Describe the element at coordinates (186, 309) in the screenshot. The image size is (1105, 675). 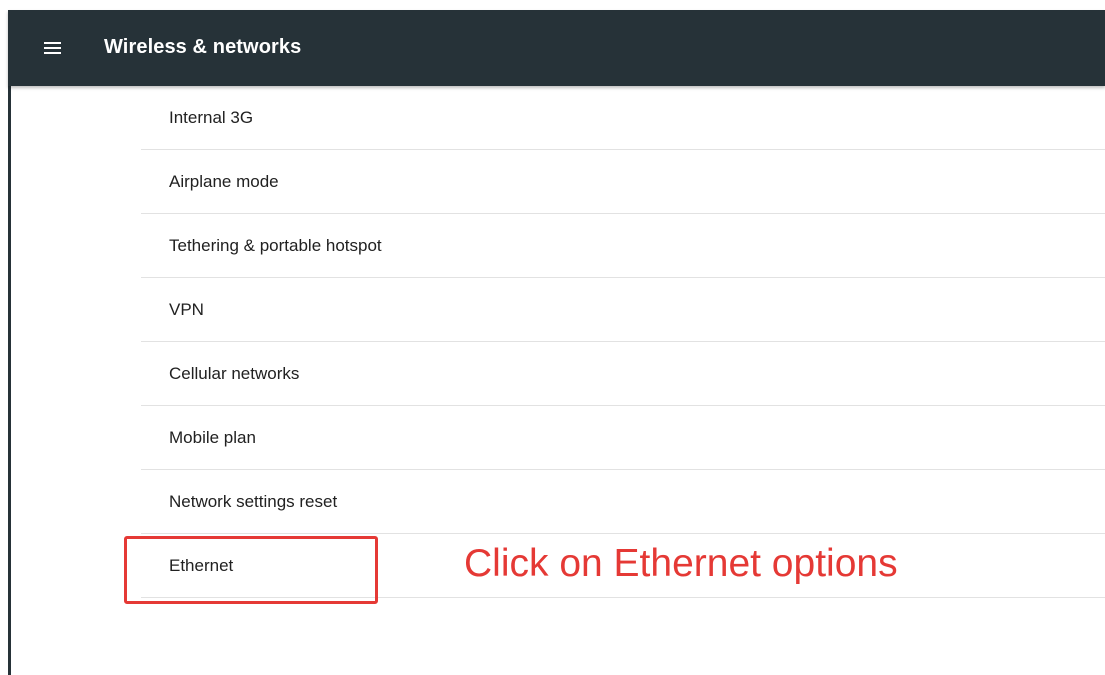
I see `settings-item-label: VPN` at that location.